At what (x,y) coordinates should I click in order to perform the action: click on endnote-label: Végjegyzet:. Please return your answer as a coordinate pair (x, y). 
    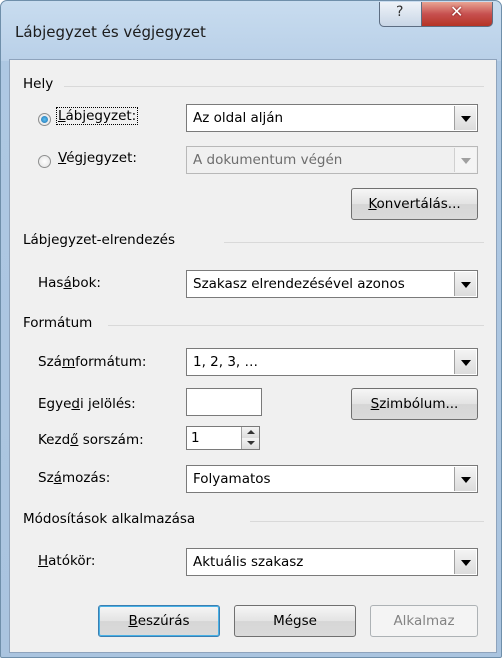
    Looking at the image, I should click on (97, 158).